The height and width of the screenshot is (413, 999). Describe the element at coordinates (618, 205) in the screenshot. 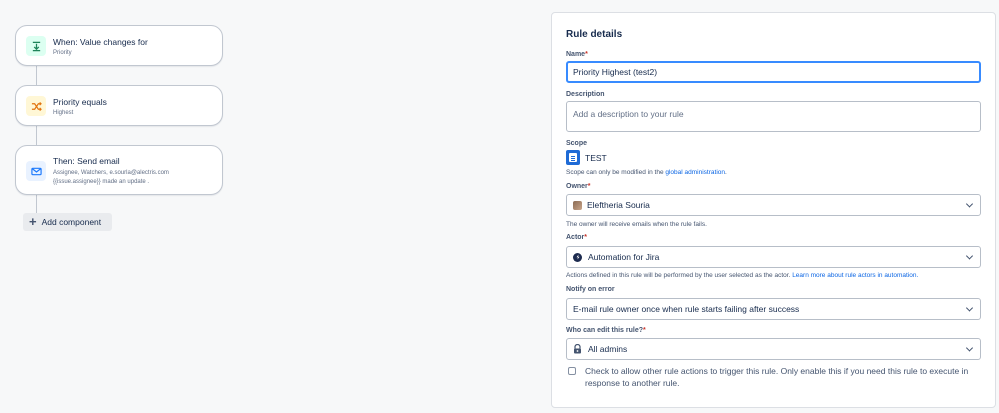

I see `owner-value: Eleftheria Souria` at that location.